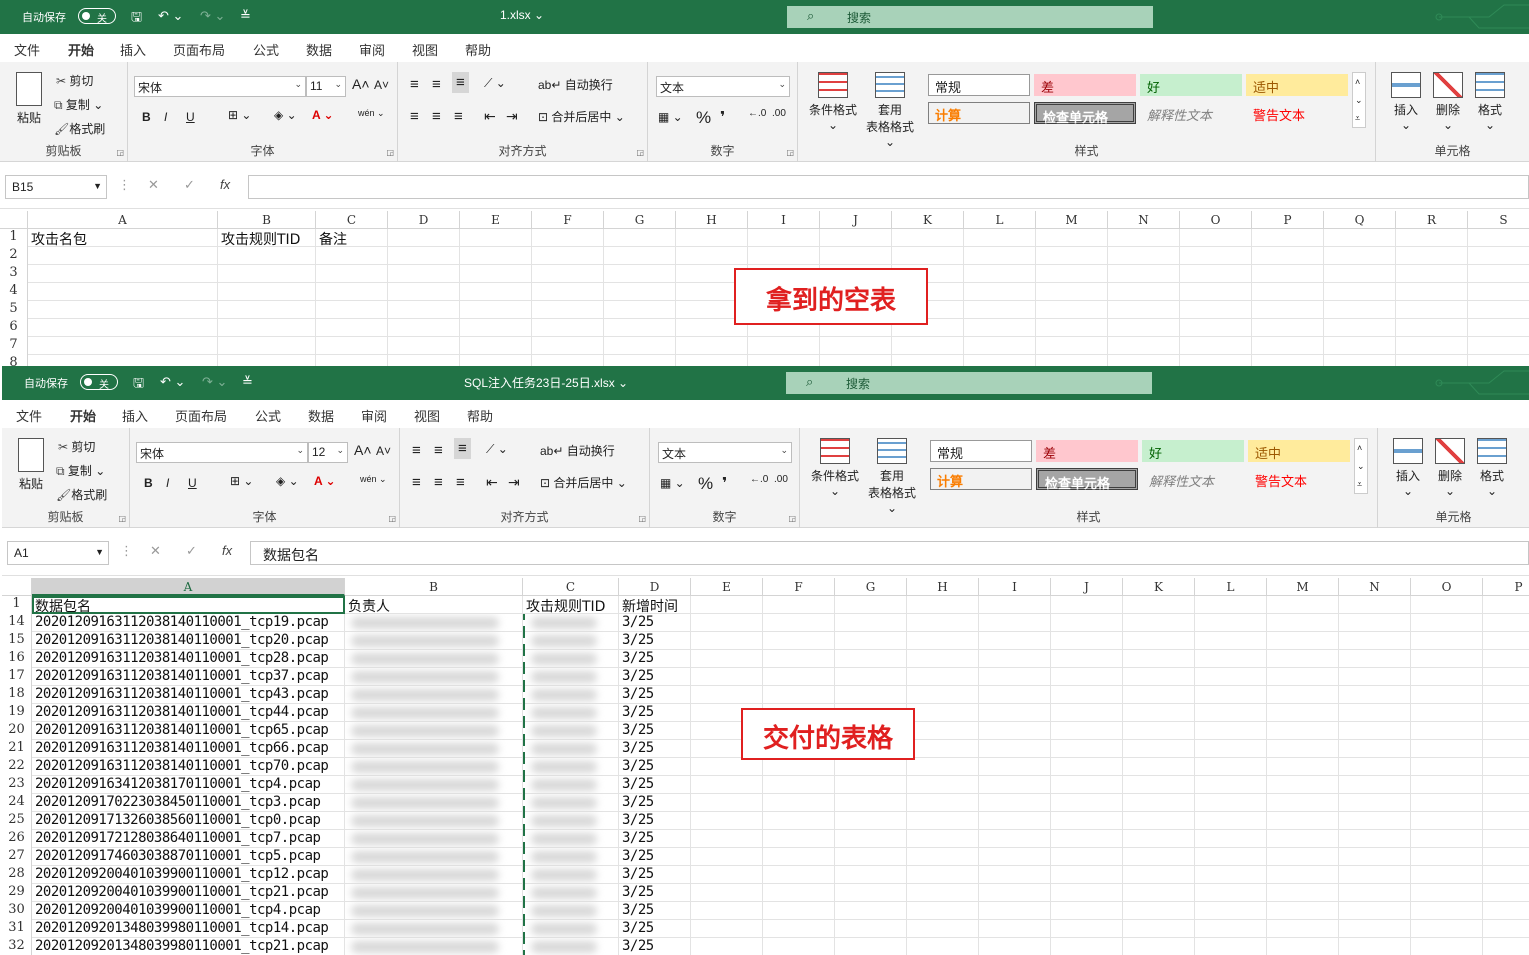  What do you see at coordinates (1193, 479) in the screenshot?
I see `style-explanatory: 解释性文本` at bounding box center [1193, 479].